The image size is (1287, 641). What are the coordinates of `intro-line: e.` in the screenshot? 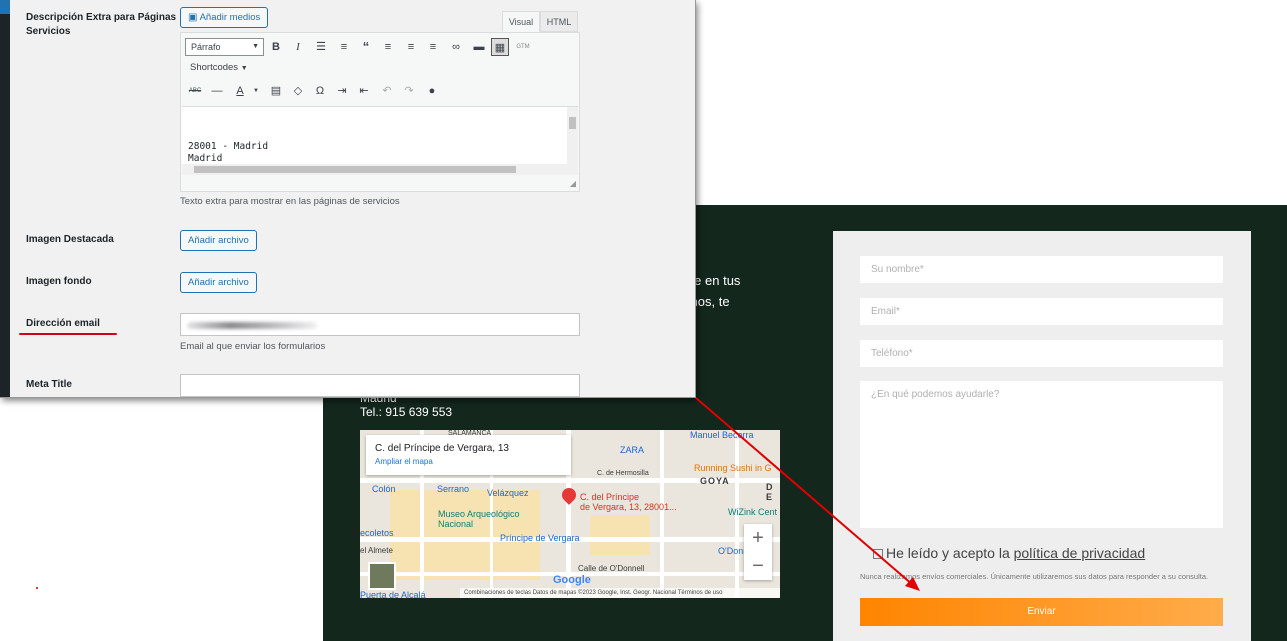 It's located at (749, 322).